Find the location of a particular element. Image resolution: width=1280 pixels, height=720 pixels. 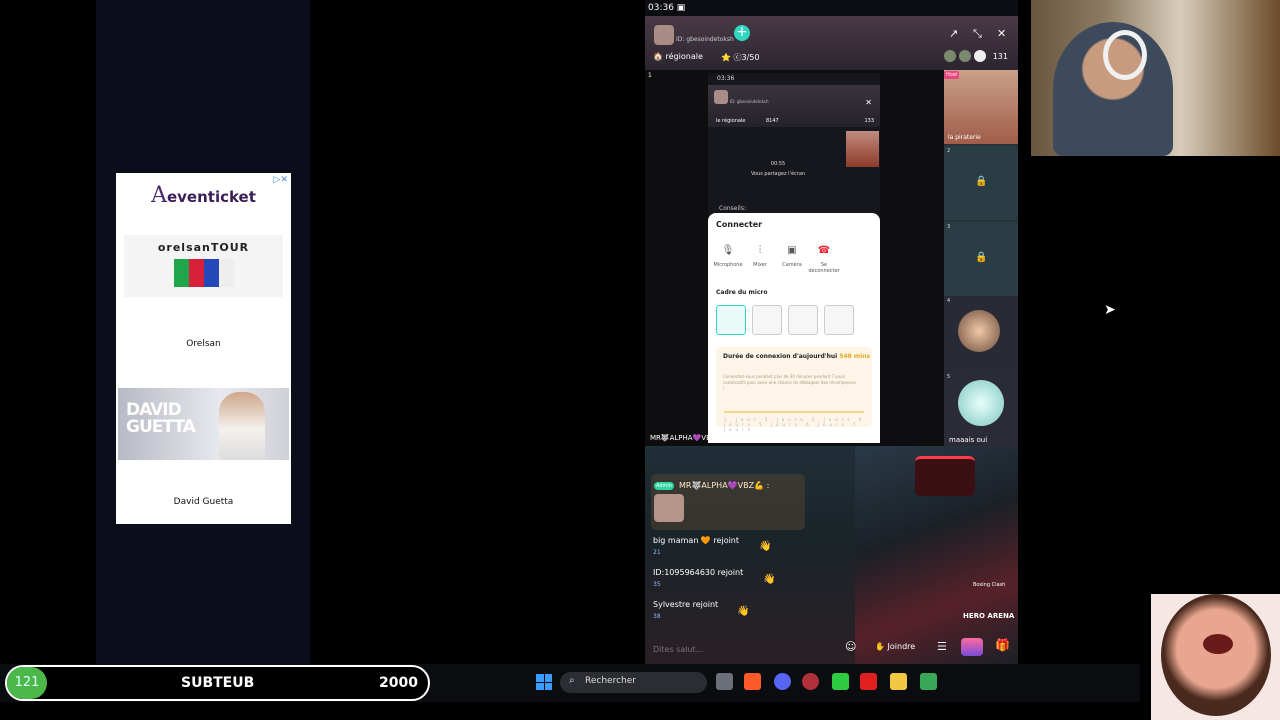

mic-slot-3: 3 🔒 is located at coordinates (981, 259).